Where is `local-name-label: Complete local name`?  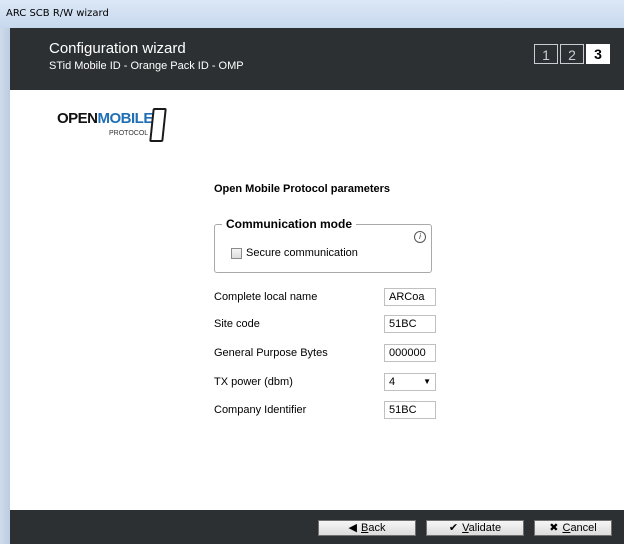
local-name-label: Complete local name is located at coordinates (266, 297).